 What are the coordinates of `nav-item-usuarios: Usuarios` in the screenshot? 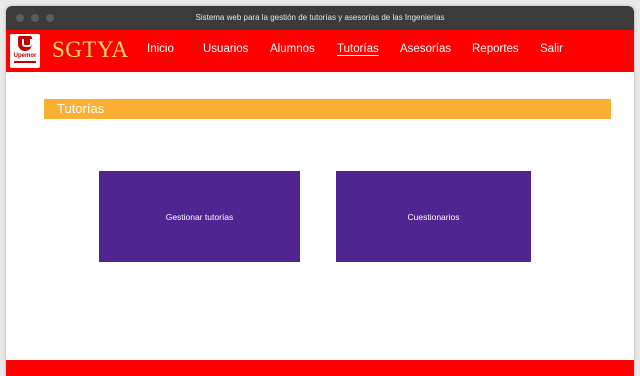 It's located at (225, 49).